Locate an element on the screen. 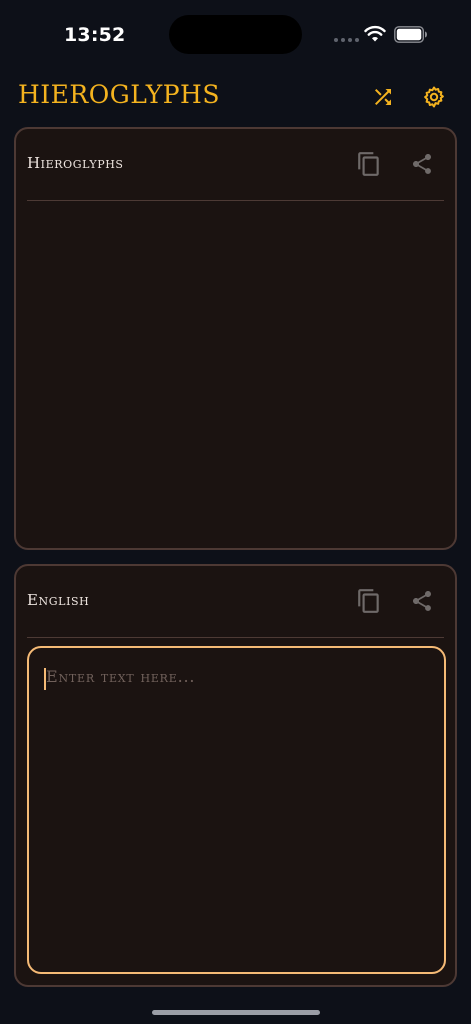 This screenshot has height=1024, width=471. share-hieroglyphs-button is located at coordinates (422, 164).